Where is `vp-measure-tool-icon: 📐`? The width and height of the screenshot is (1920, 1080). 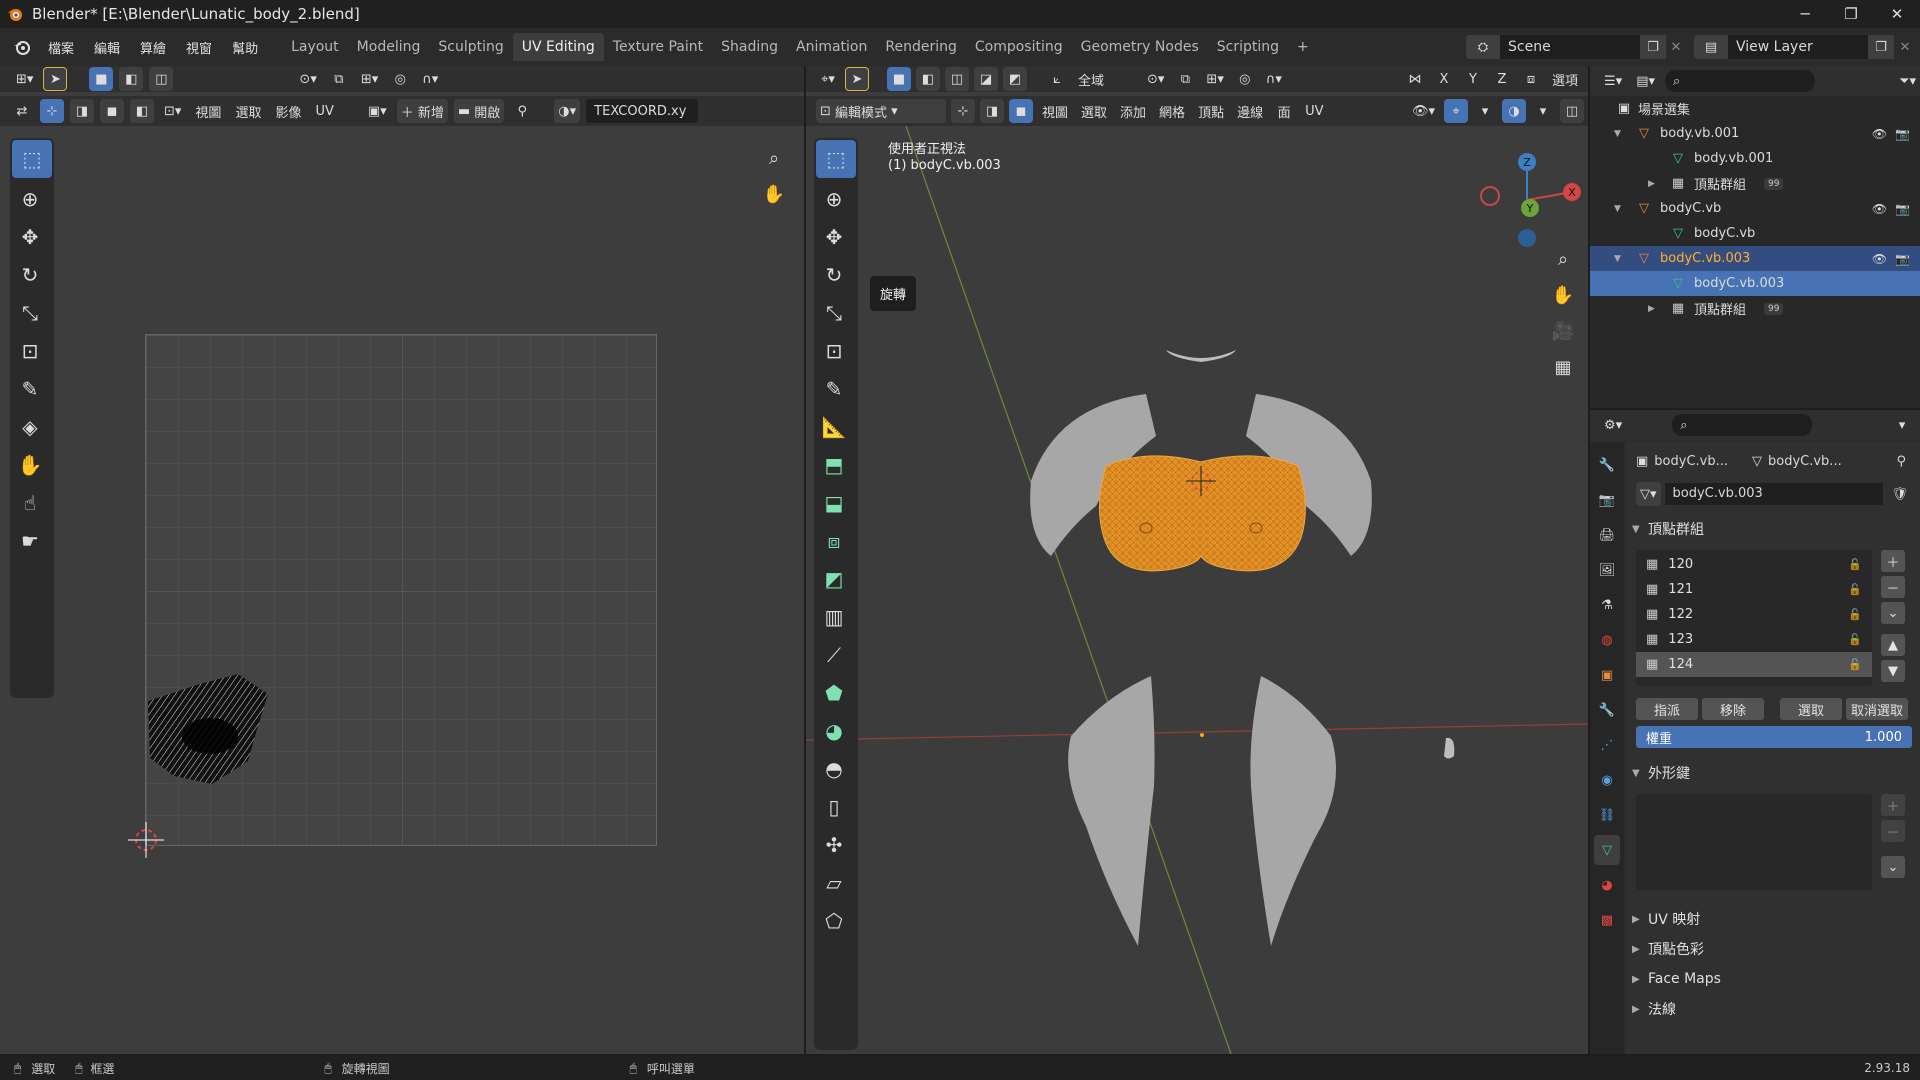 vp-measure-tool-icon: 📐 is located at coordinates (834, 427).